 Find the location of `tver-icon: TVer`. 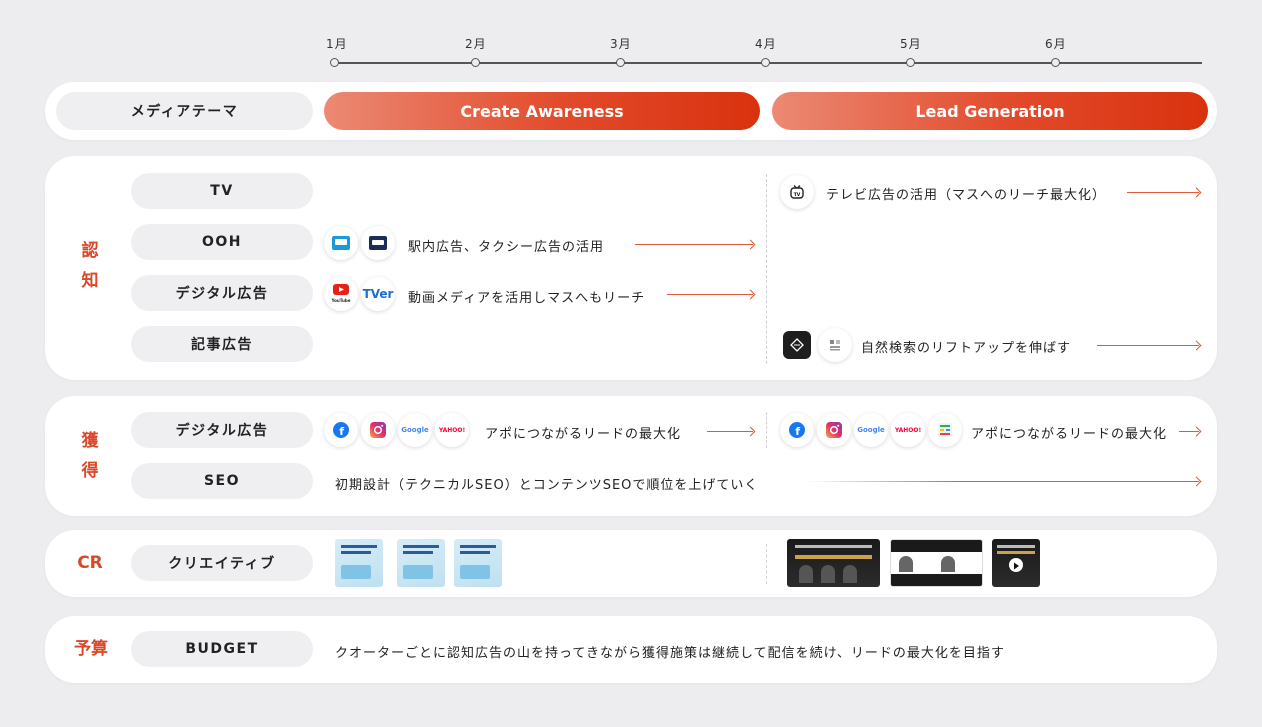

tver-icon: TVer is located at coordinates (378, 294).